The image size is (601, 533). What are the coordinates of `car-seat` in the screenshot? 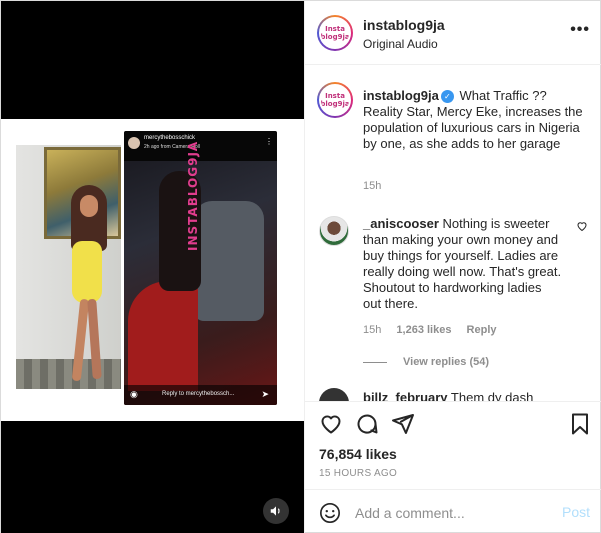 It's located at (229, 261).